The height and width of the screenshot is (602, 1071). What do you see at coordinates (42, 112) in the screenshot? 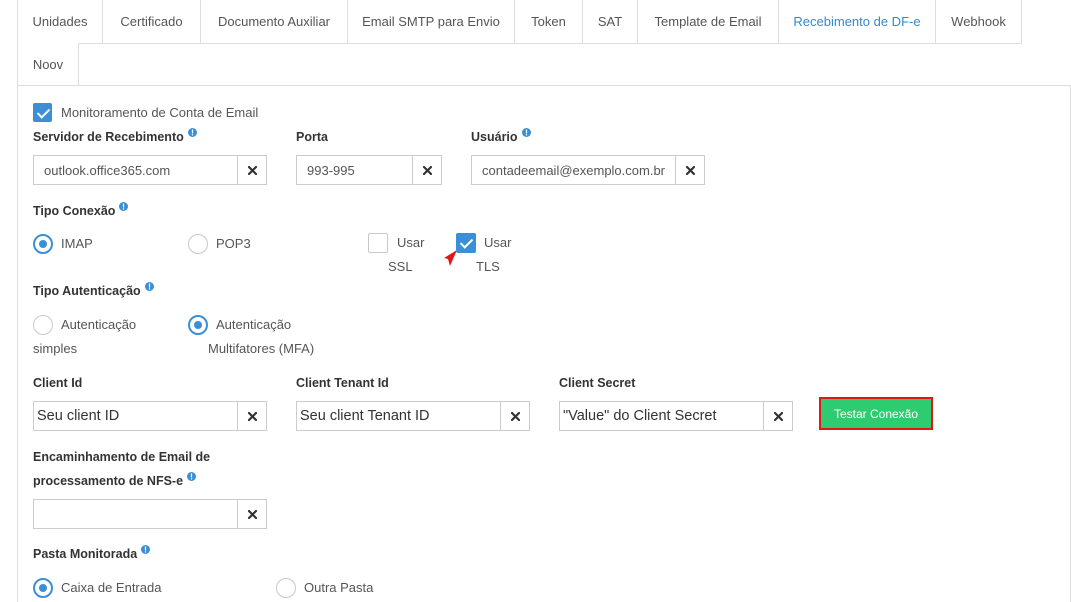
I see `monitoramento-checkbox` at bounding box center [42, 112].